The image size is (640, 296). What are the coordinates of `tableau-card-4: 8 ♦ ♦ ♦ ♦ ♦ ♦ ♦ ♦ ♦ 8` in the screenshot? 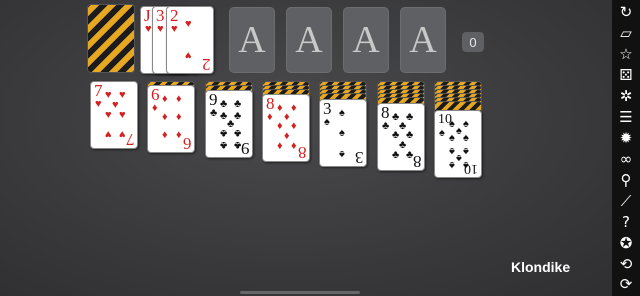 It's located at (286, 128).